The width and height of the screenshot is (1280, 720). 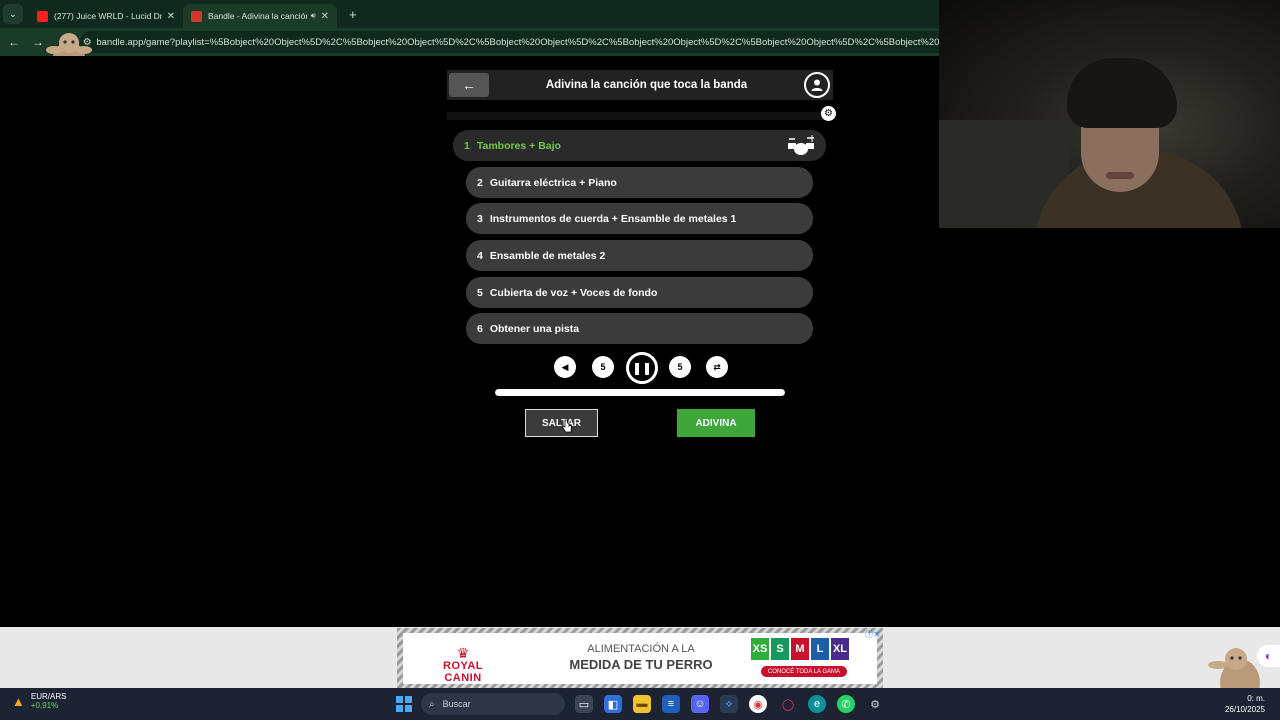 What do you see at coordinates (13, 14) in the screenshot?
I see `tab-search-chevron-icon: ⌄` at bounding box center [13, 14].